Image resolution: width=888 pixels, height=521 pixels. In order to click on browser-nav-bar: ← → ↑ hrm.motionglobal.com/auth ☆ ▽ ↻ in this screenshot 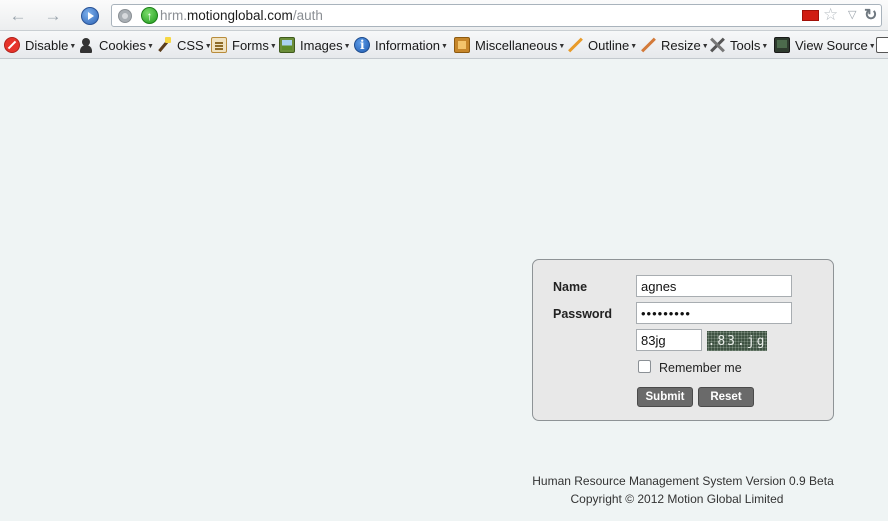, I will do `click(444, 15)`.